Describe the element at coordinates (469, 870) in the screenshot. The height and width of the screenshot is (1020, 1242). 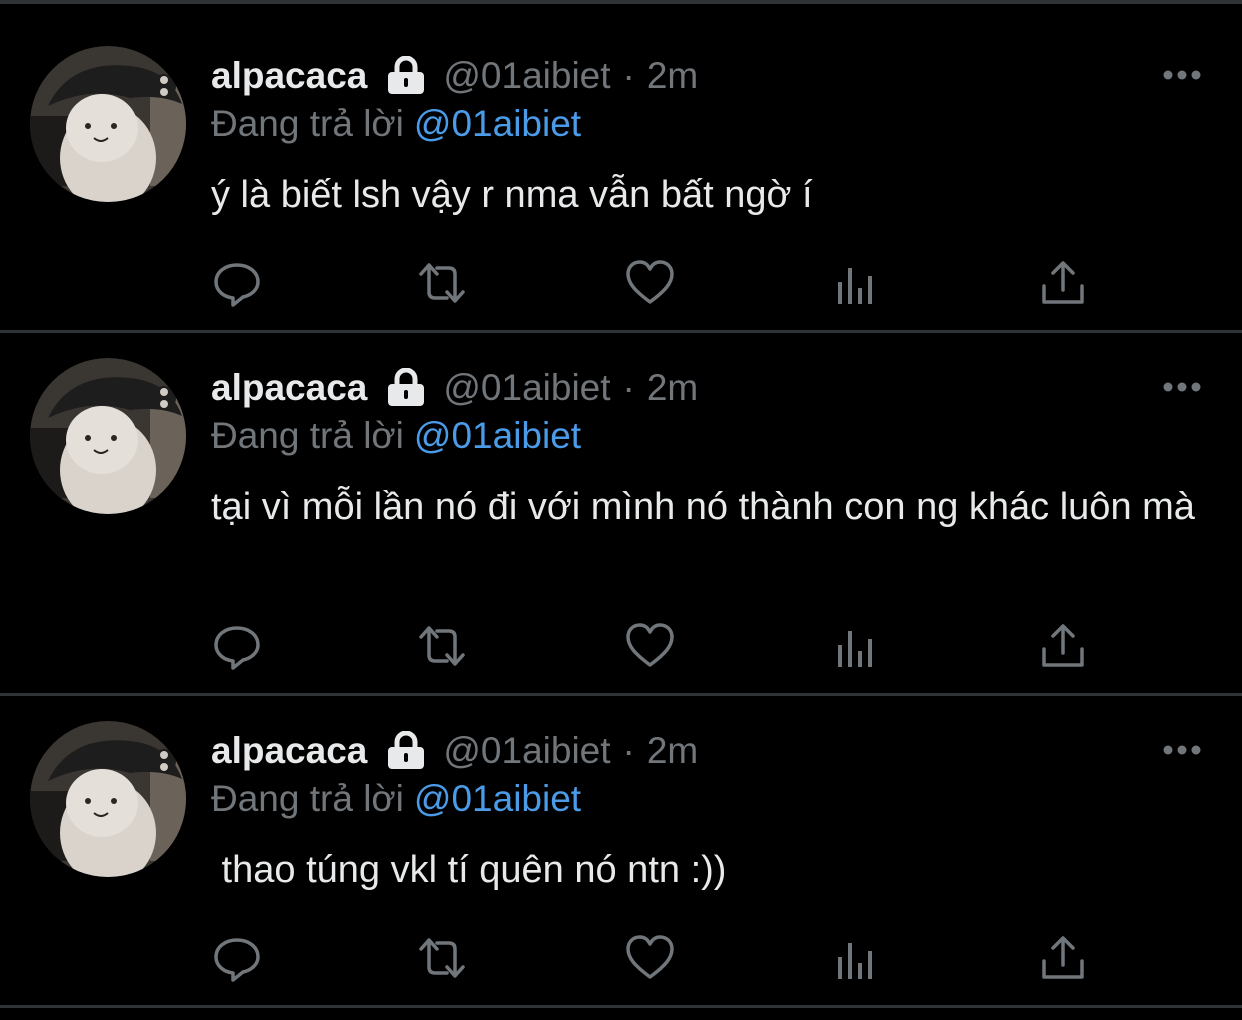
I see `tweet-text: thao túng vkl tí quên nó ntn :))` at that location.